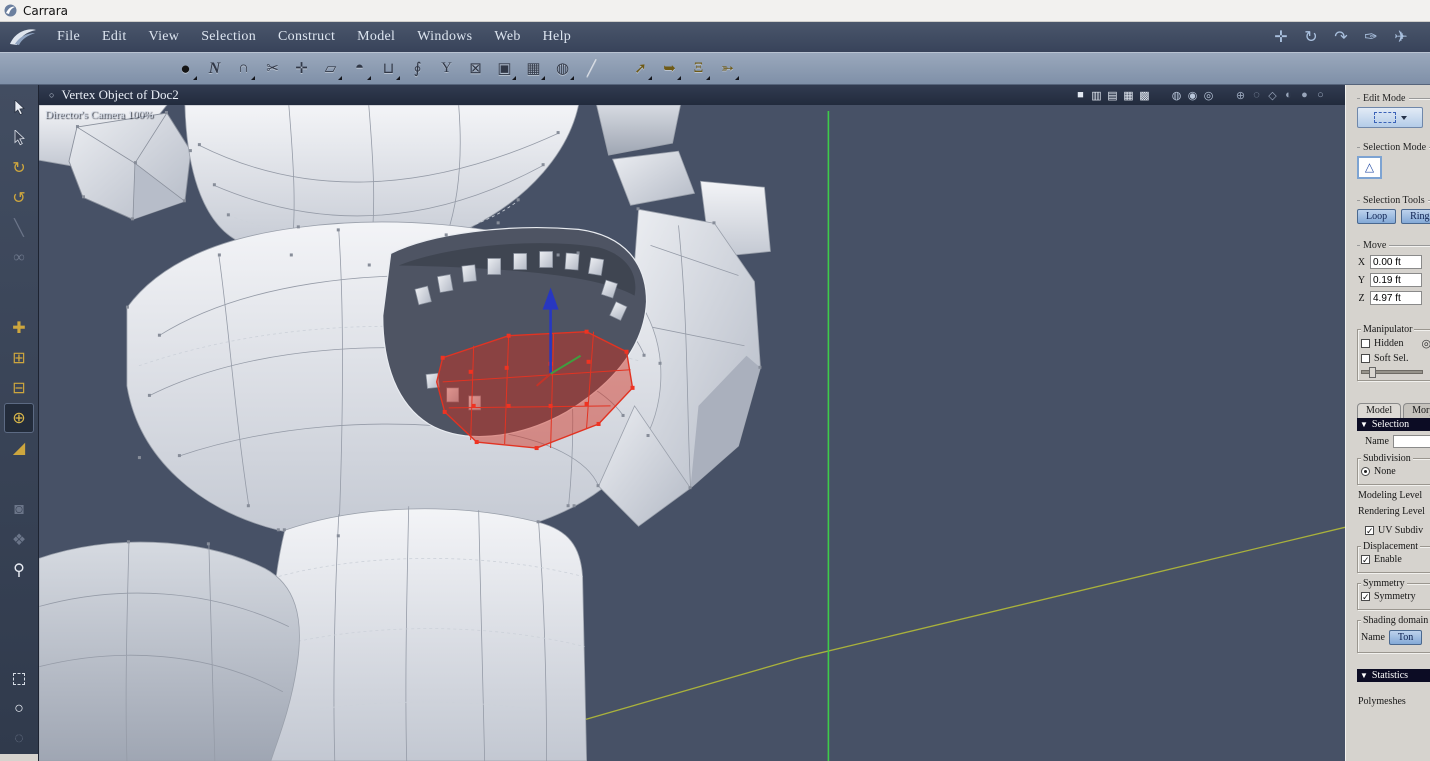 The height and width of the screenshot is (761, 1430). What do you see at coordinates (1208, 95) in the screenshot?
I see `globe-outline-icon: ◎` at bounding box center [1208, 95].